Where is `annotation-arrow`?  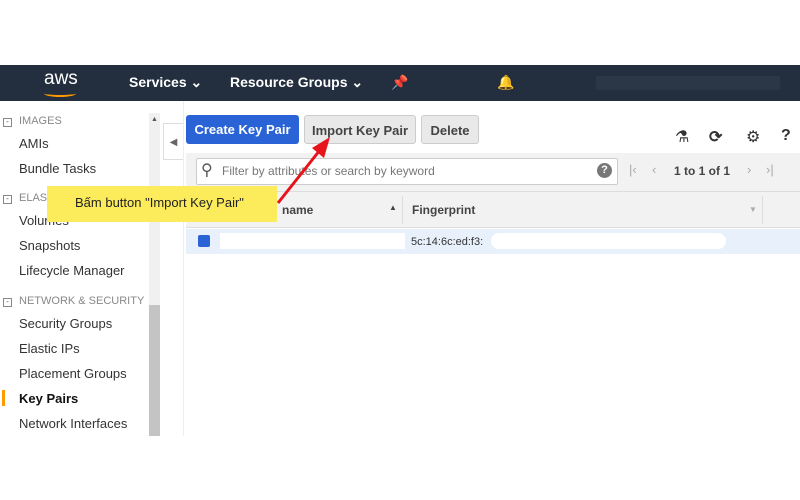
annotation-arrow is located at coordinates (303, 170).